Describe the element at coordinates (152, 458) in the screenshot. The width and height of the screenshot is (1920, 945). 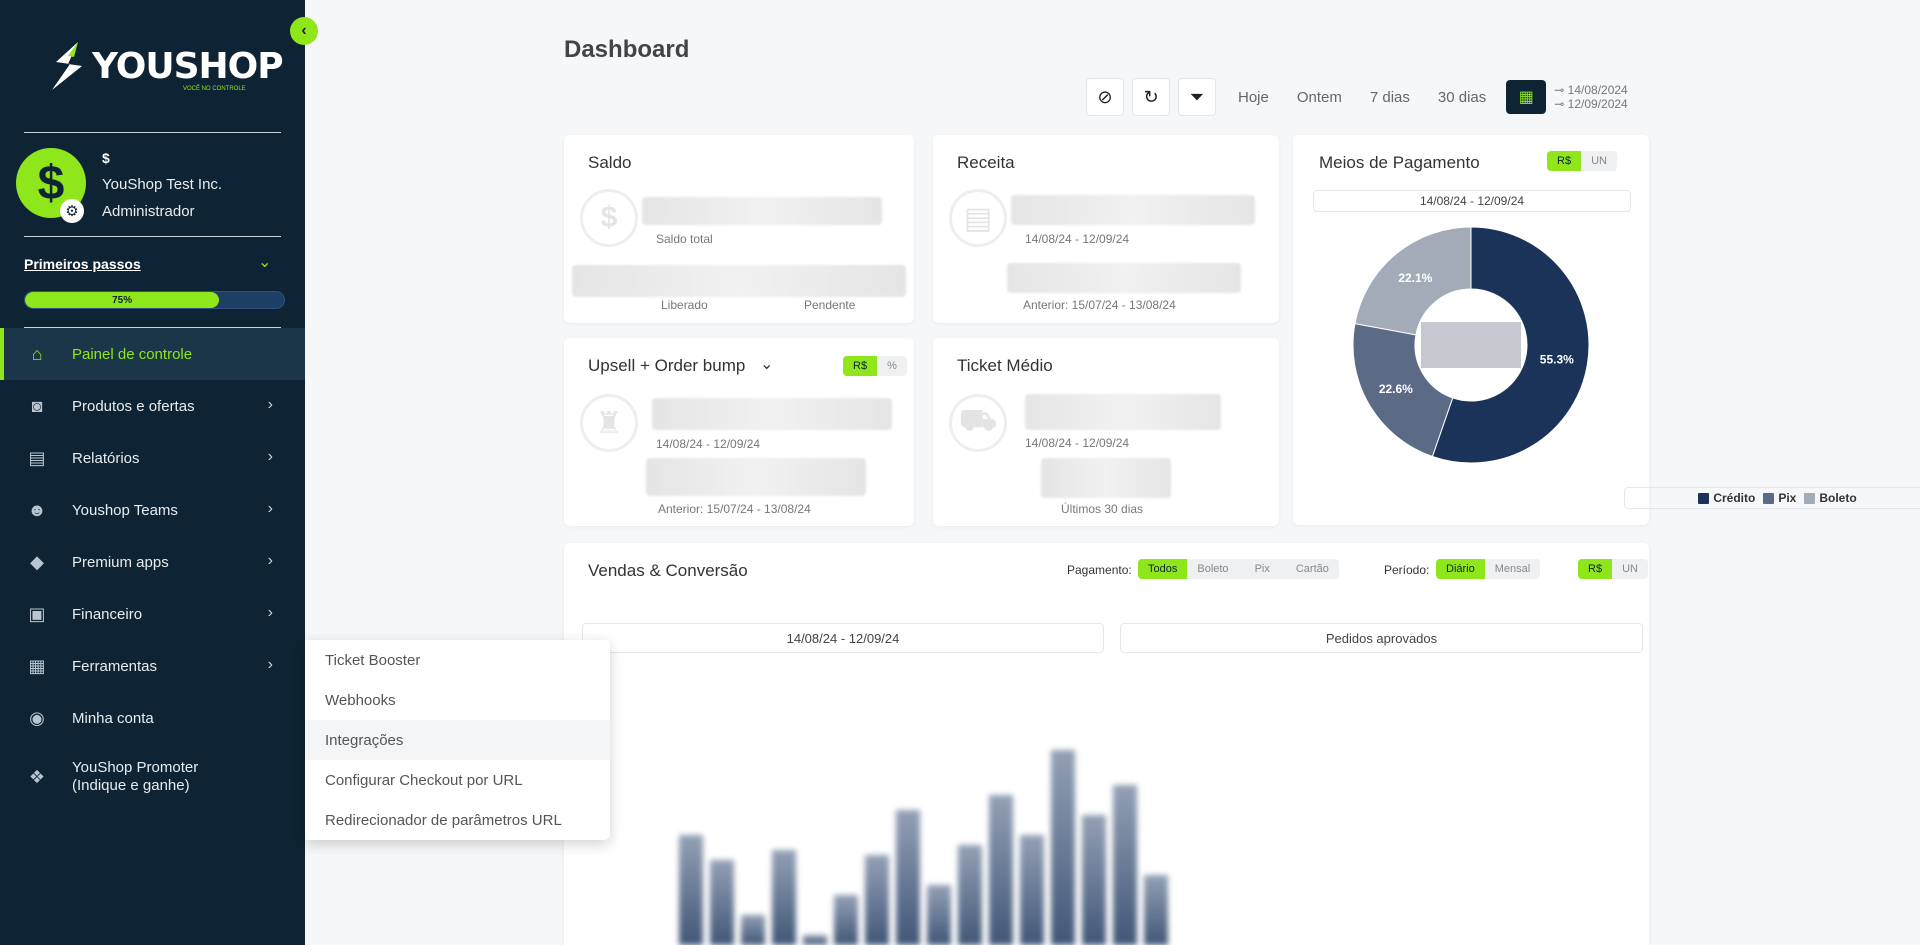
I see `sidebar-item-relatorios: ▤ Relatórios ›` at that location.